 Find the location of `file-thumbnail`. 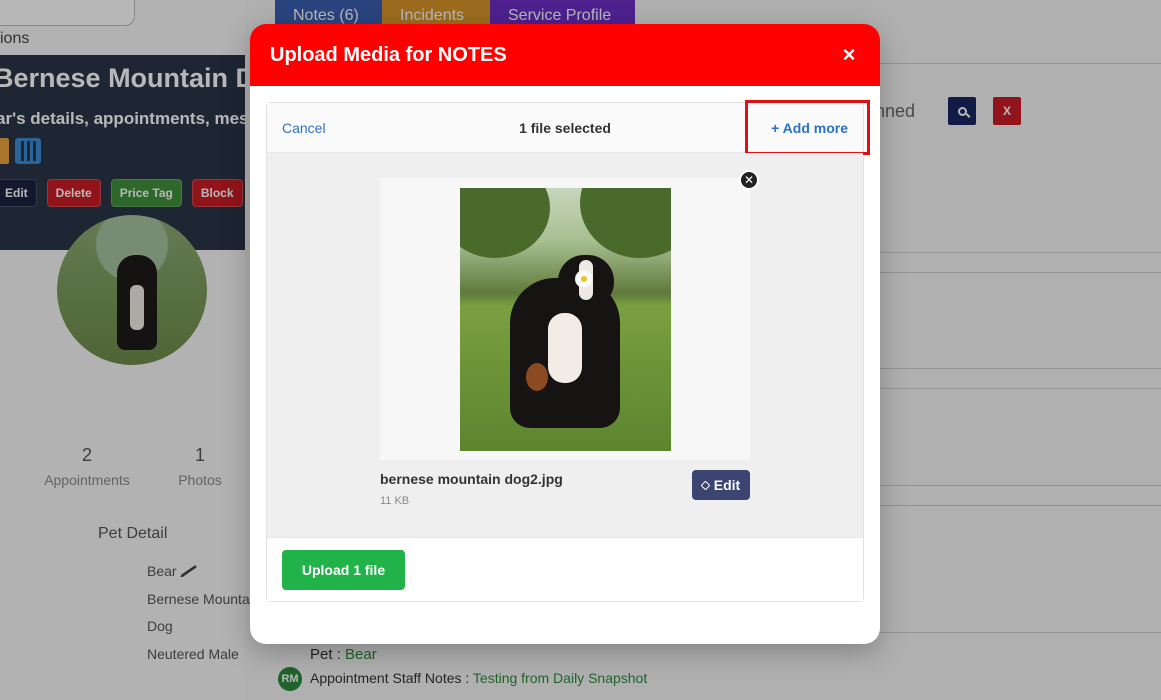

file-thumbnail is located at coordinates (565, 319).